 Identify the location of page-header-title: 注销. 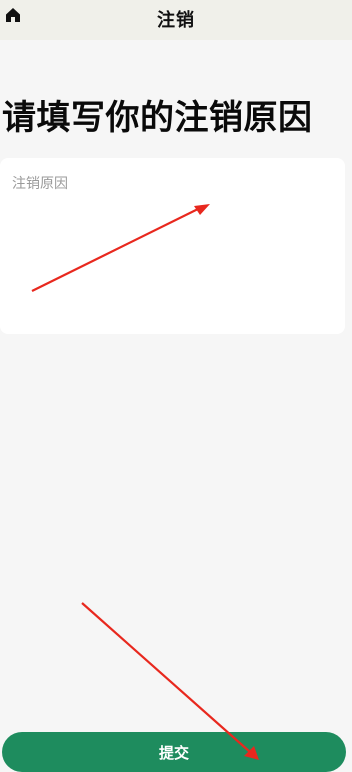
(176, 20).